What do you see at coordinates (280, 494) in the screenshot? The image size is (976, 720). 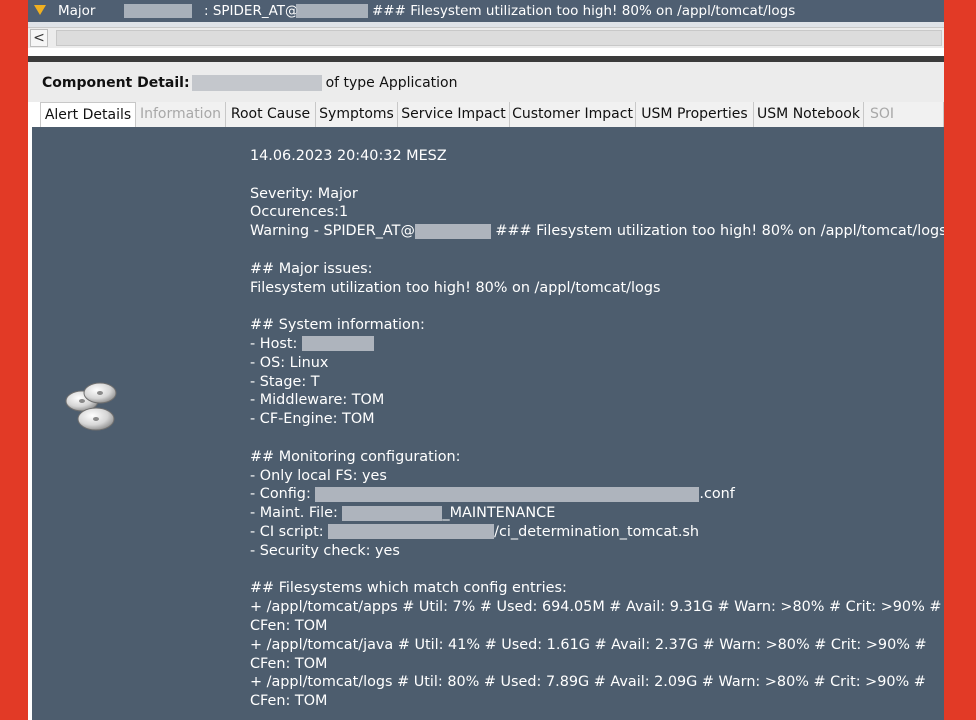 I see `config-label: - Config:` at bounding box center [280, 494].